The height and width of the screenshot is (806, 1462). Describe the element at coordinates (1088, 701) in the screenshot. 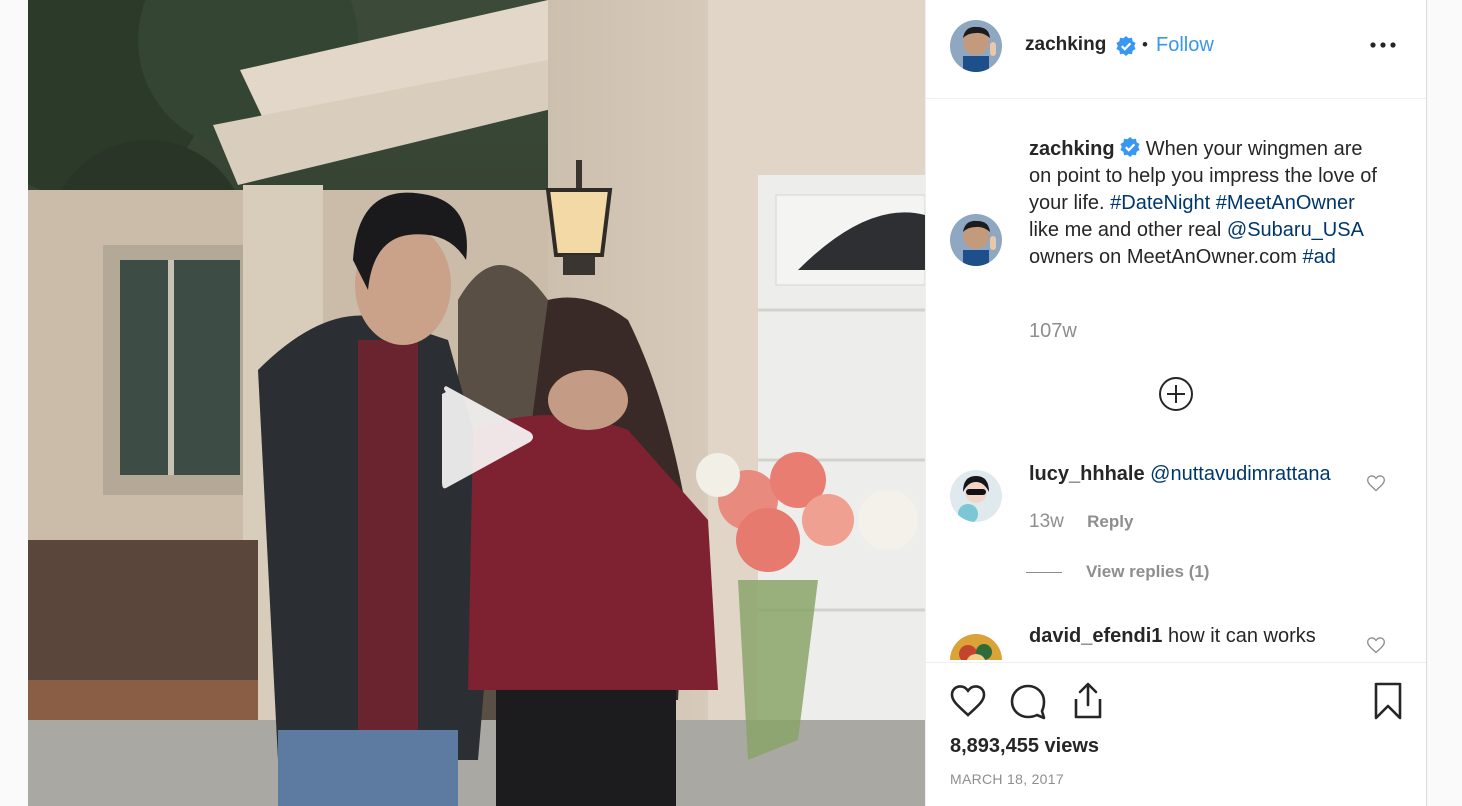

I see `share-icon` at that location.